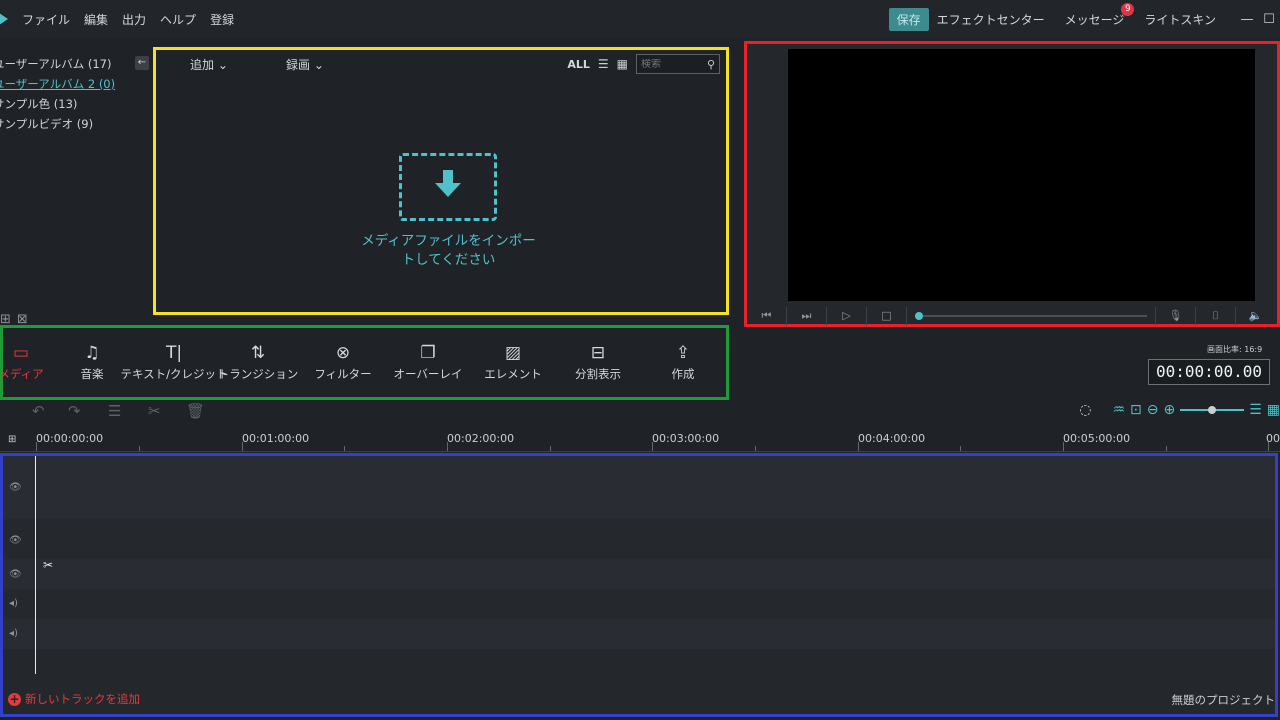 This screenshot has height=720, width=1280. Describe the element at coordinates (1097, 438) in the screenshot. I see `ruler-label: 00:05:00:00` at that location.